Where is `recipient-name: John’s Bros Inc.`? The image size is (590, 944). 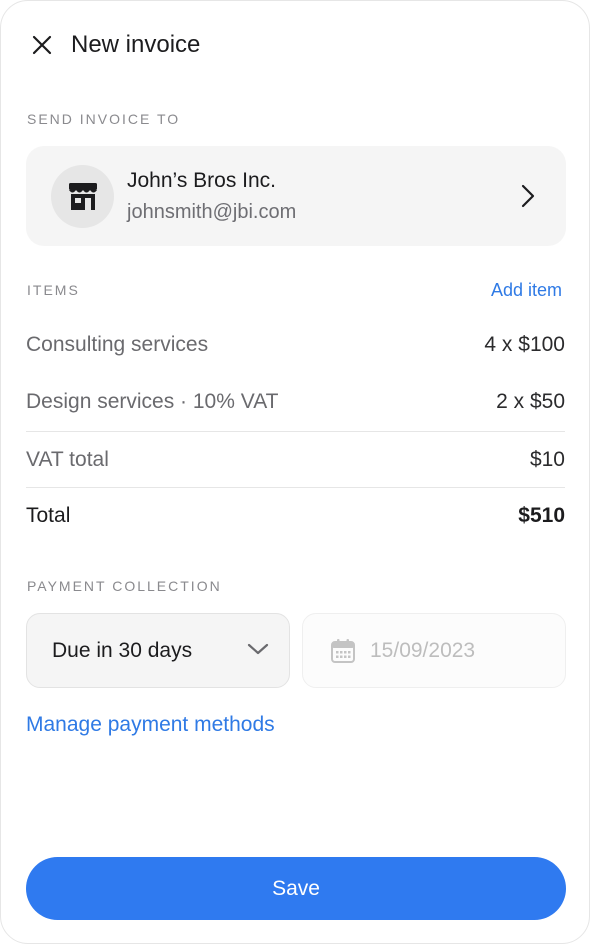
recipient-name: John’s Bros Inc. is located at coordinates (202, 180).